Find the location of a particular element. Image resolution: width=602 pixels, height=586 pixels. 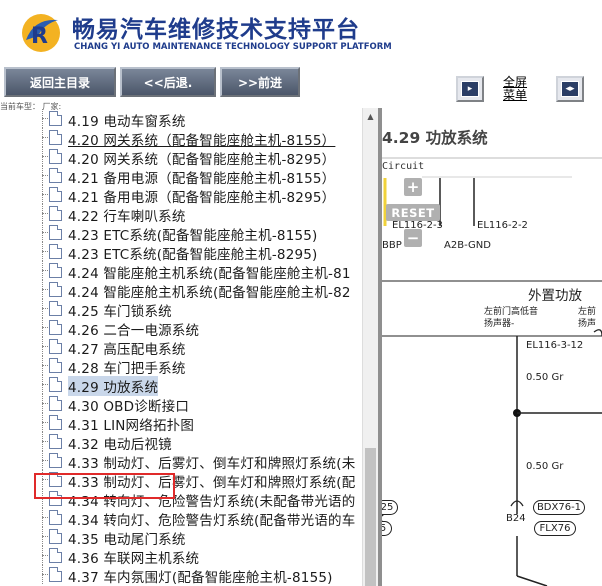

zoom-in-button: + is located at coordinates (413, 187).